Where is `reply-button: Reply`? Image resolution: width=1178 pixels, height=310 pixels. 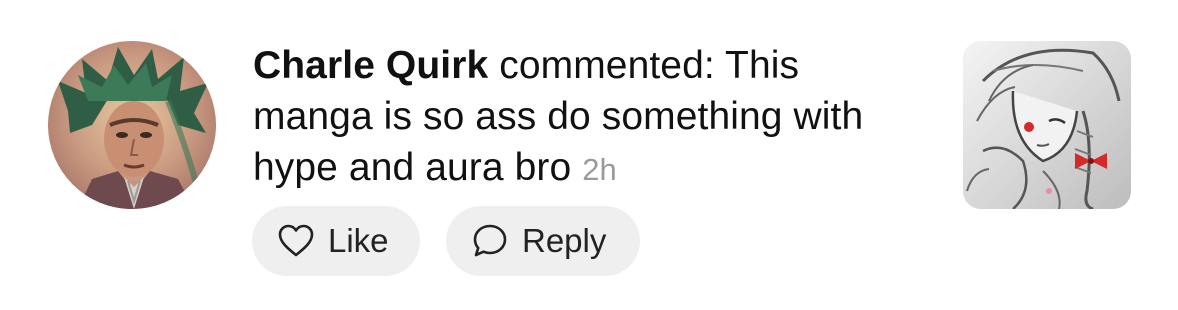 reply-button: Reply is located at coordinates (543, 241).